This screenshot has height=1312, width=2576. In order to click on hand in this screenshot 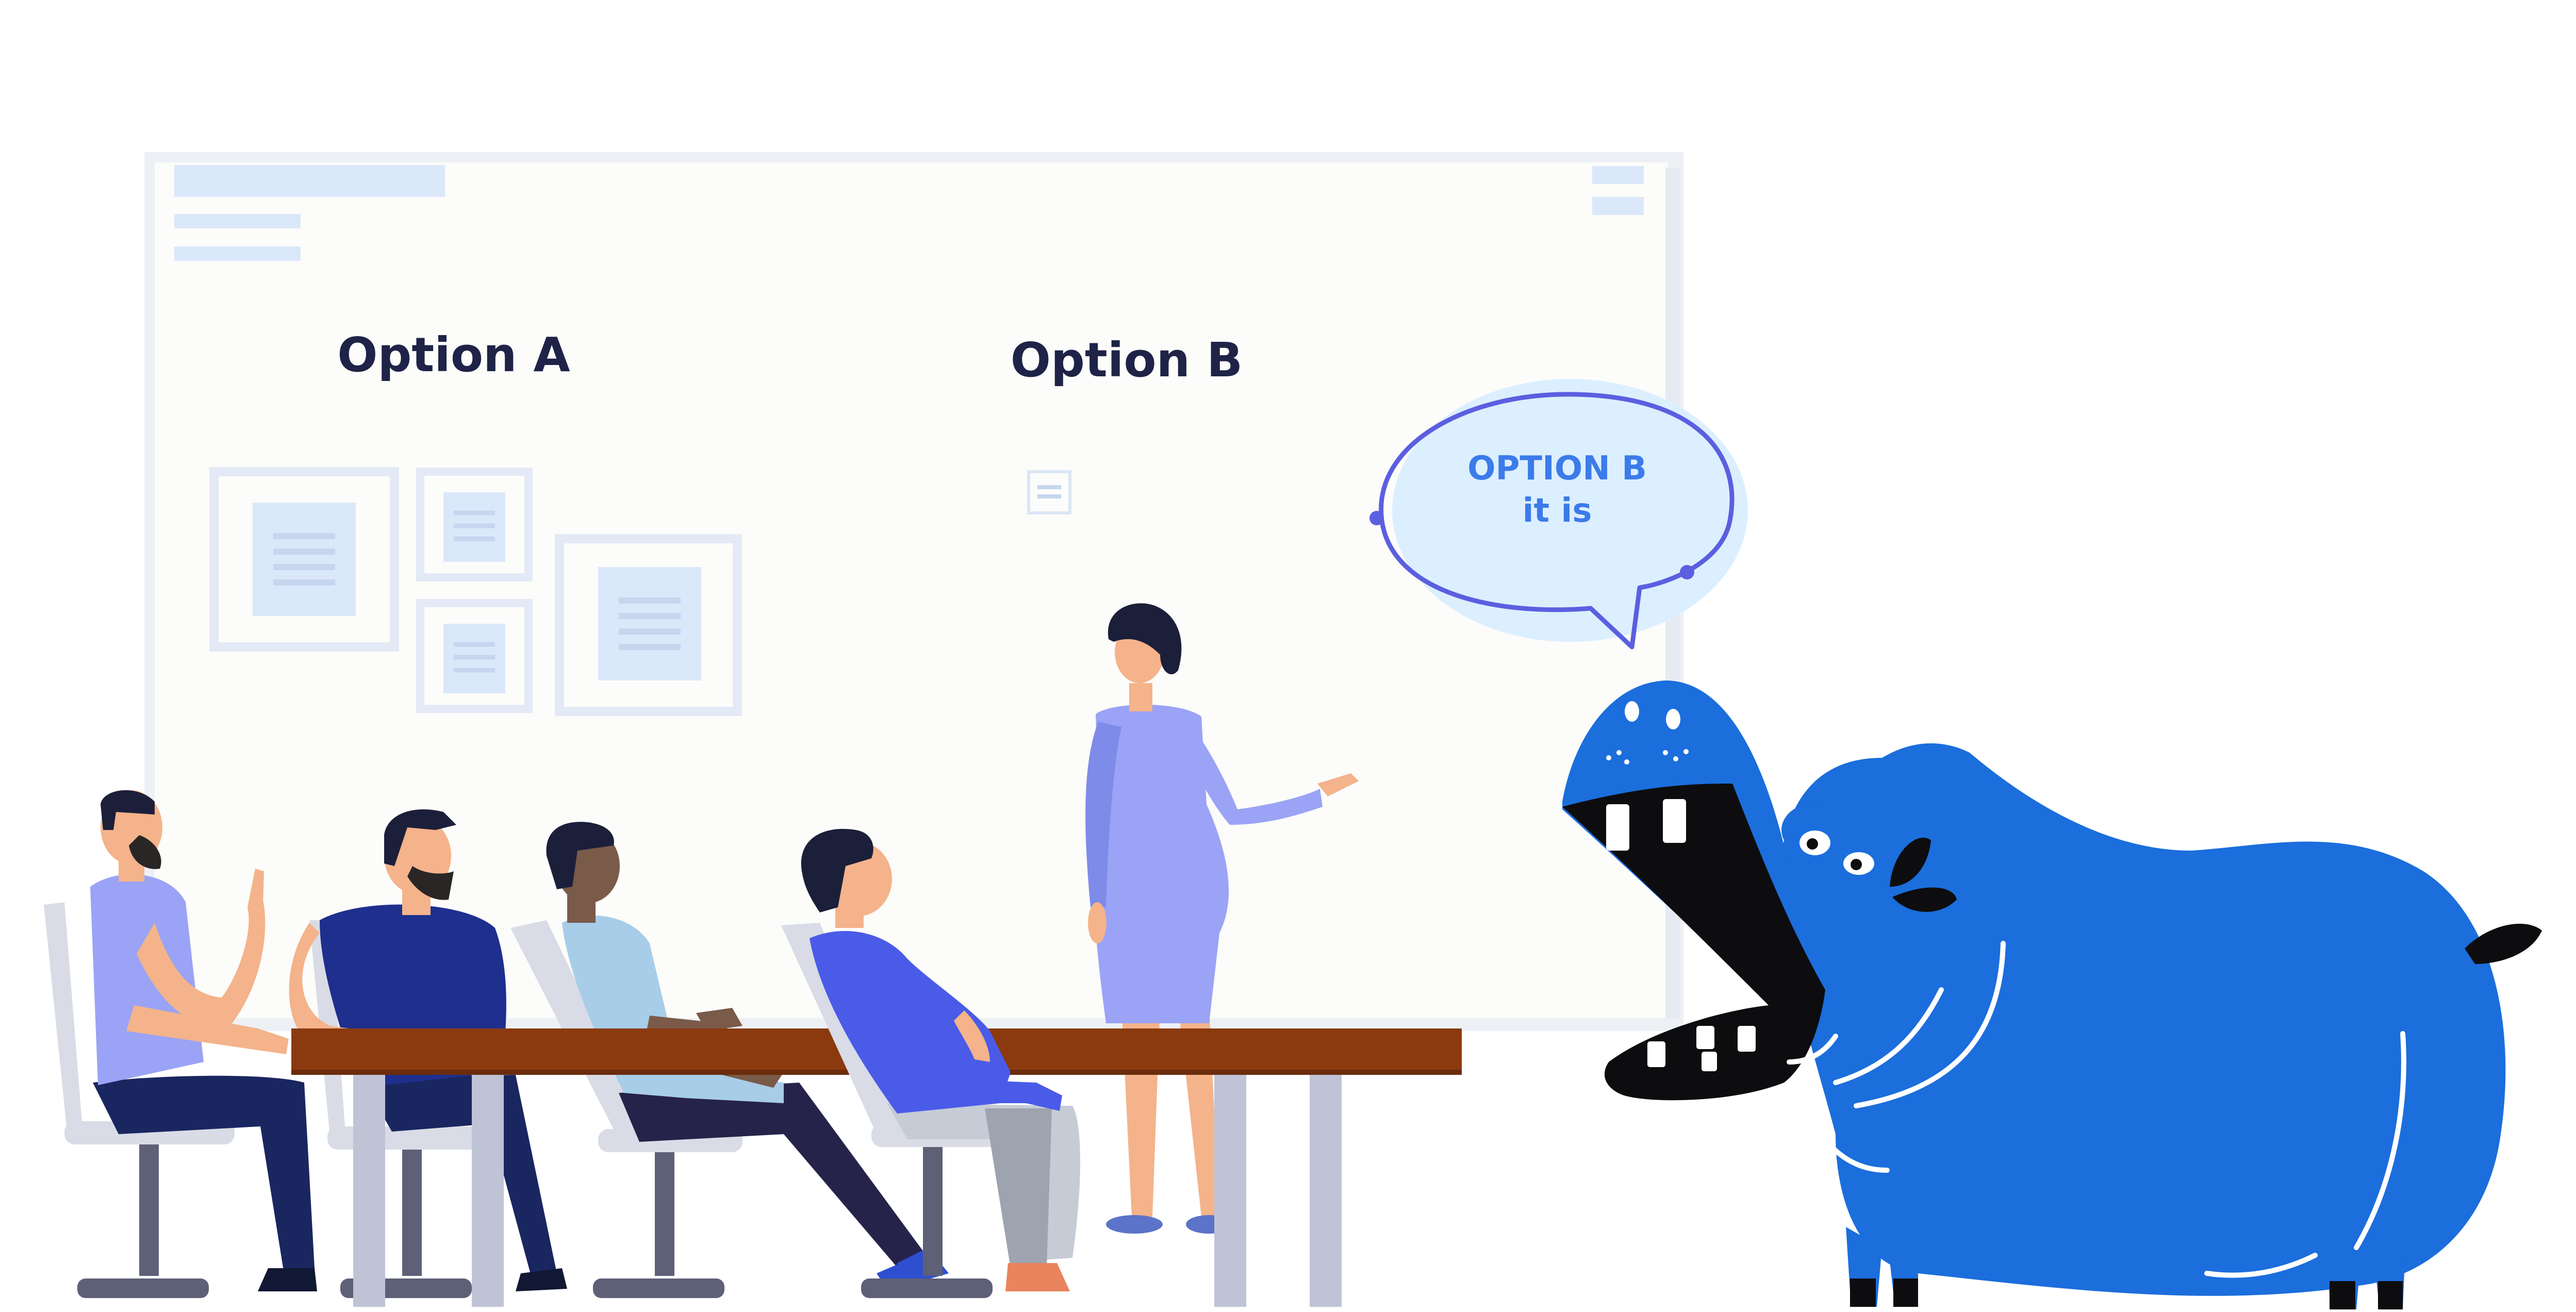, I will do `click(1098, 922)`.